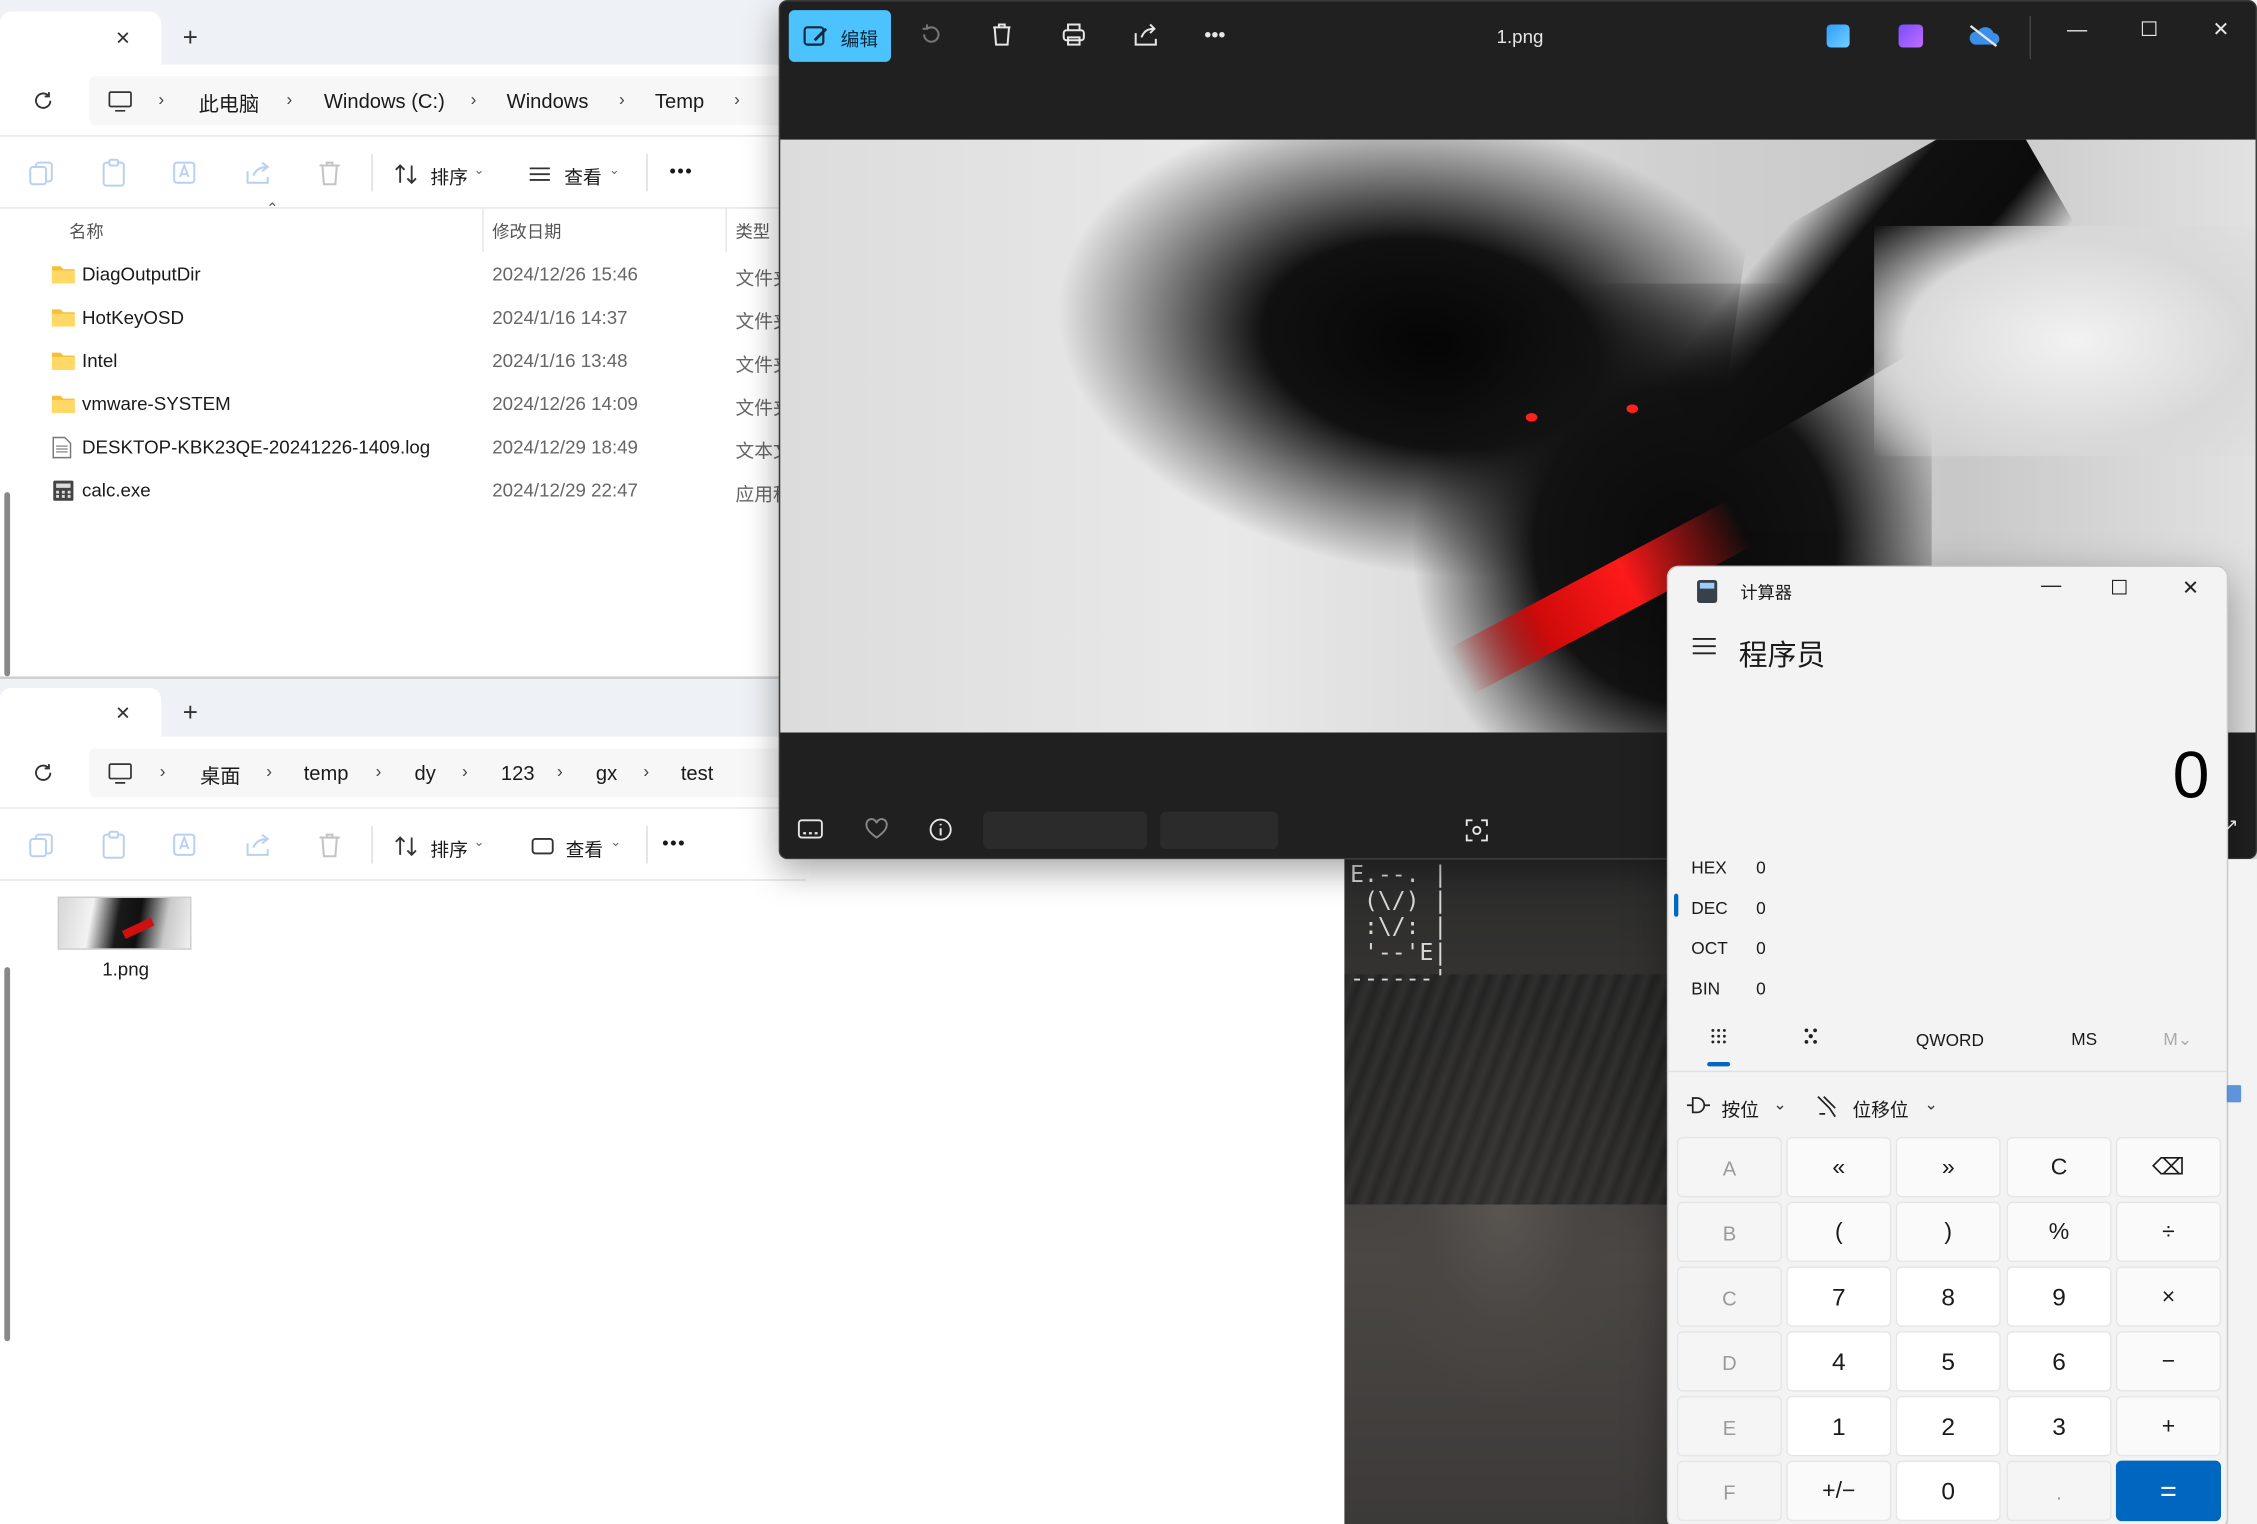  What do you see at coordinates (403, 274) in the screenshot?
I see `file-row: DiagOutputDir 2024/12/26 15:46 文件夹` at bounding box center [403, 274].